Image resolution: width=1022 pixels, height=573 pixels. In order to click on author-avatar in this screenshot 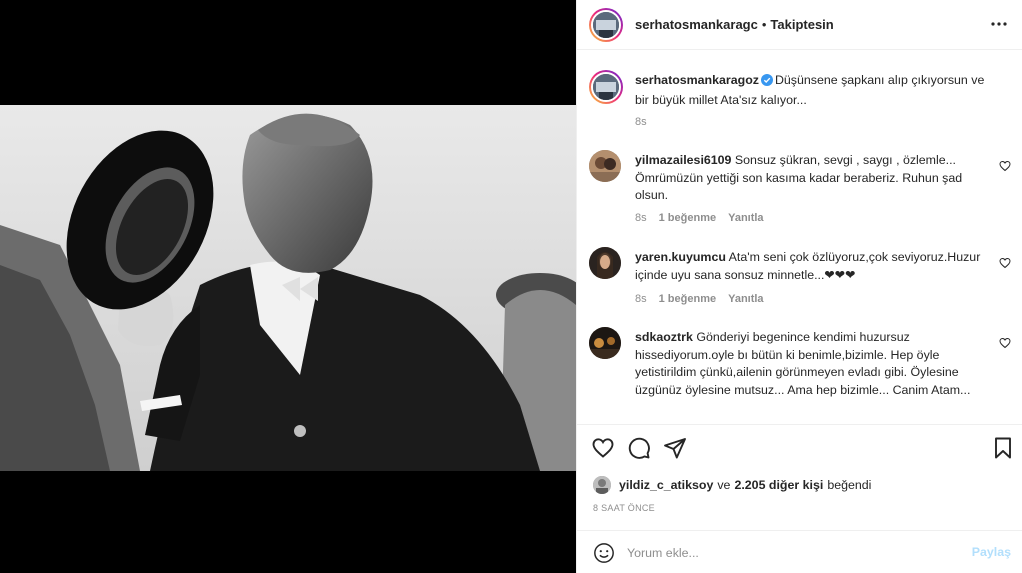, I will do `click(606, 24)`.